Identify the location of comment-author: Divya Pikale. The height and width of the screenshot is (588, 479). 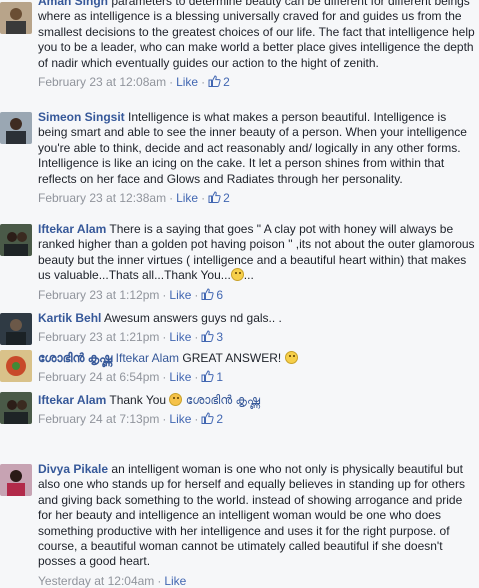
(73, 469).